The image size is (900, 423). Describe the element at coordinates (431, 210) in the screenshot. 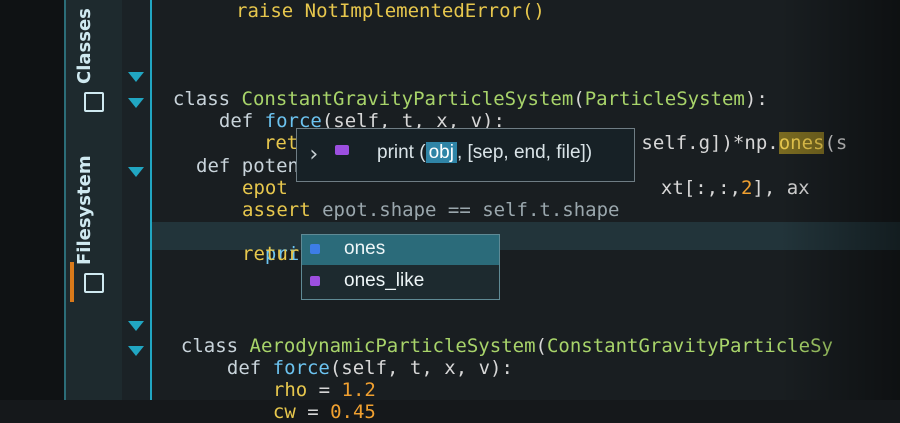

I see `code-line-assert: assert epot.shape == self.t.shape` at that location.